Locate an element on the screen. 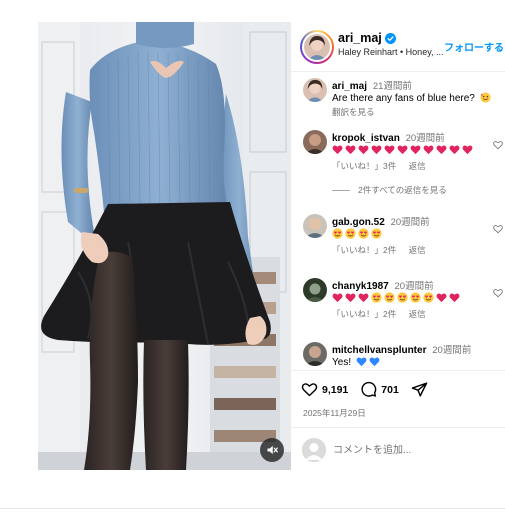  smiling-face-with-hearts-icon is located at coordinates (485, 97).